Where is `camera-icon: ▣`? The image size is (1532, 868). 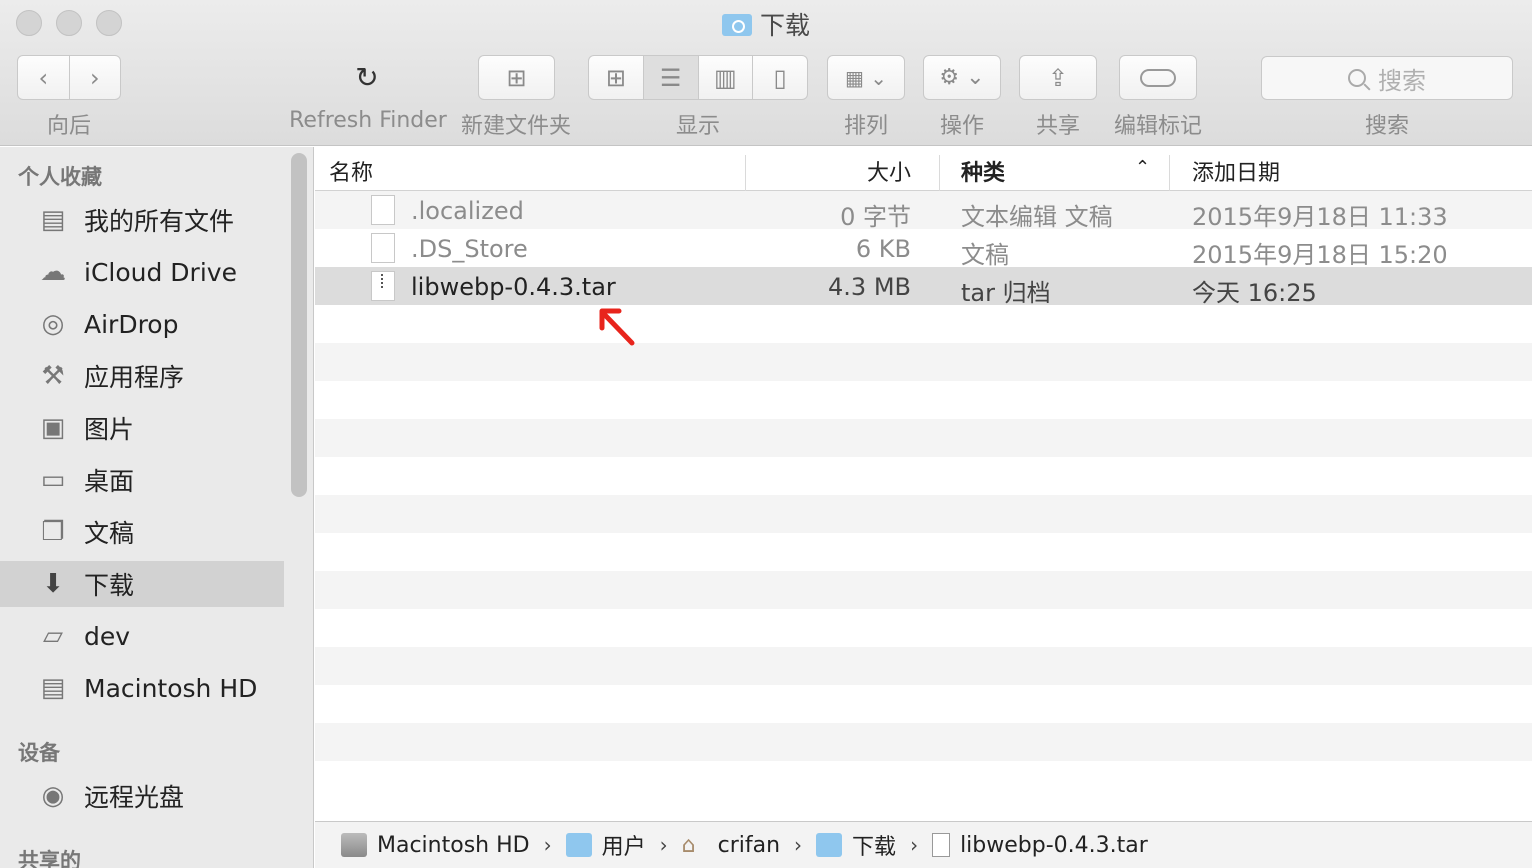 camera-icon: ▣ is located at coordinates (53, 428).